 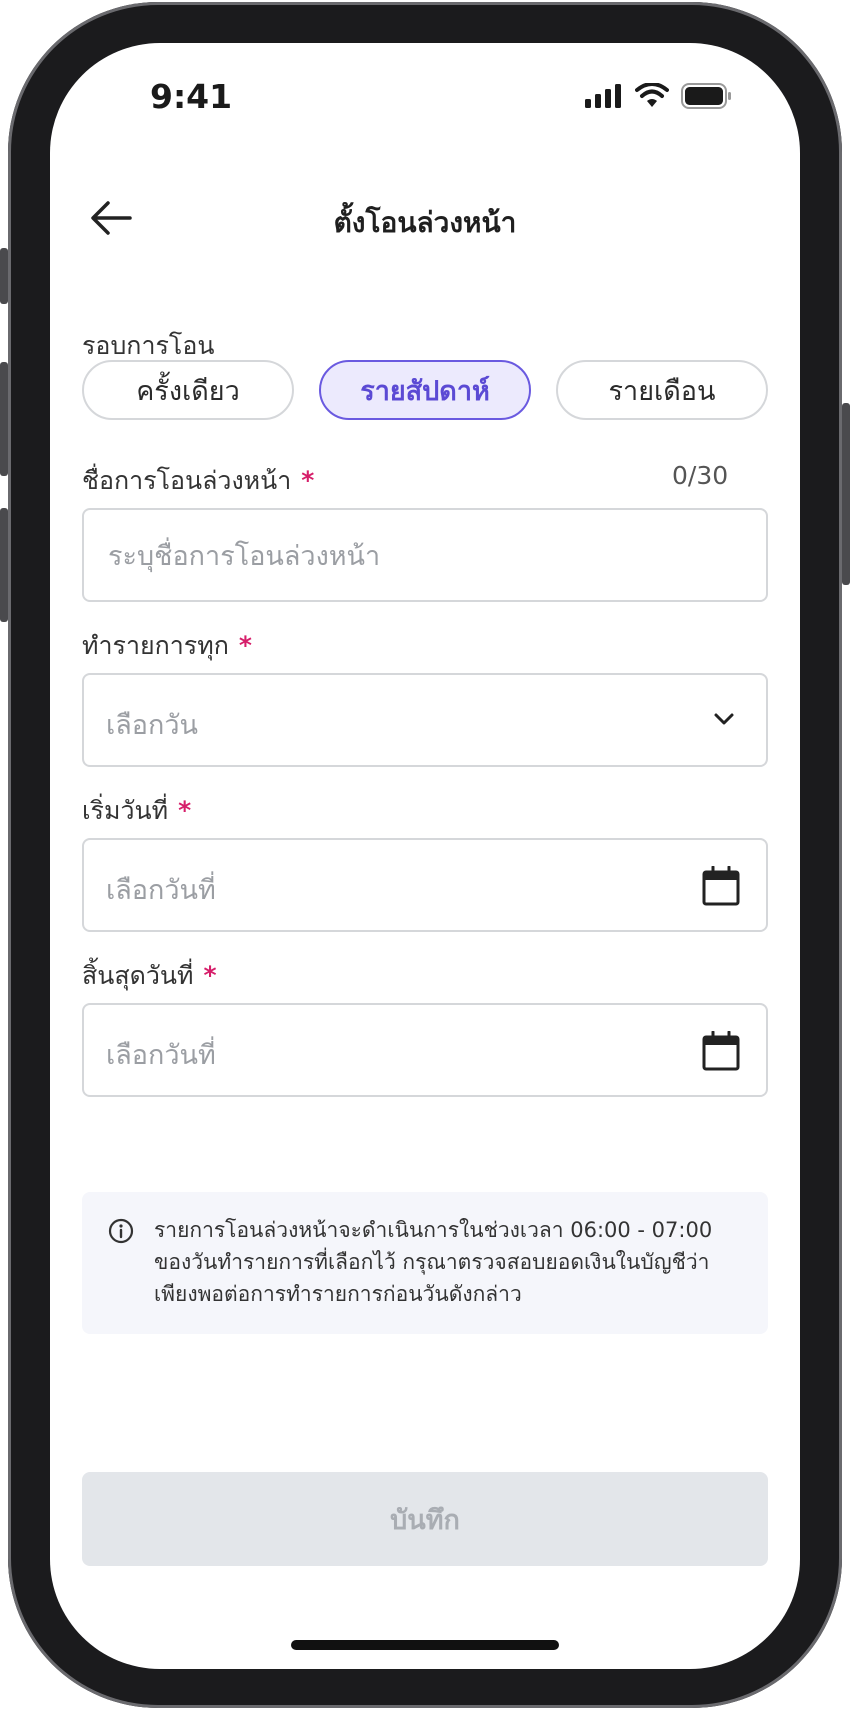 I want to click on start-date-label-text: เริ่มวันที่, so click(x=125, y=810).